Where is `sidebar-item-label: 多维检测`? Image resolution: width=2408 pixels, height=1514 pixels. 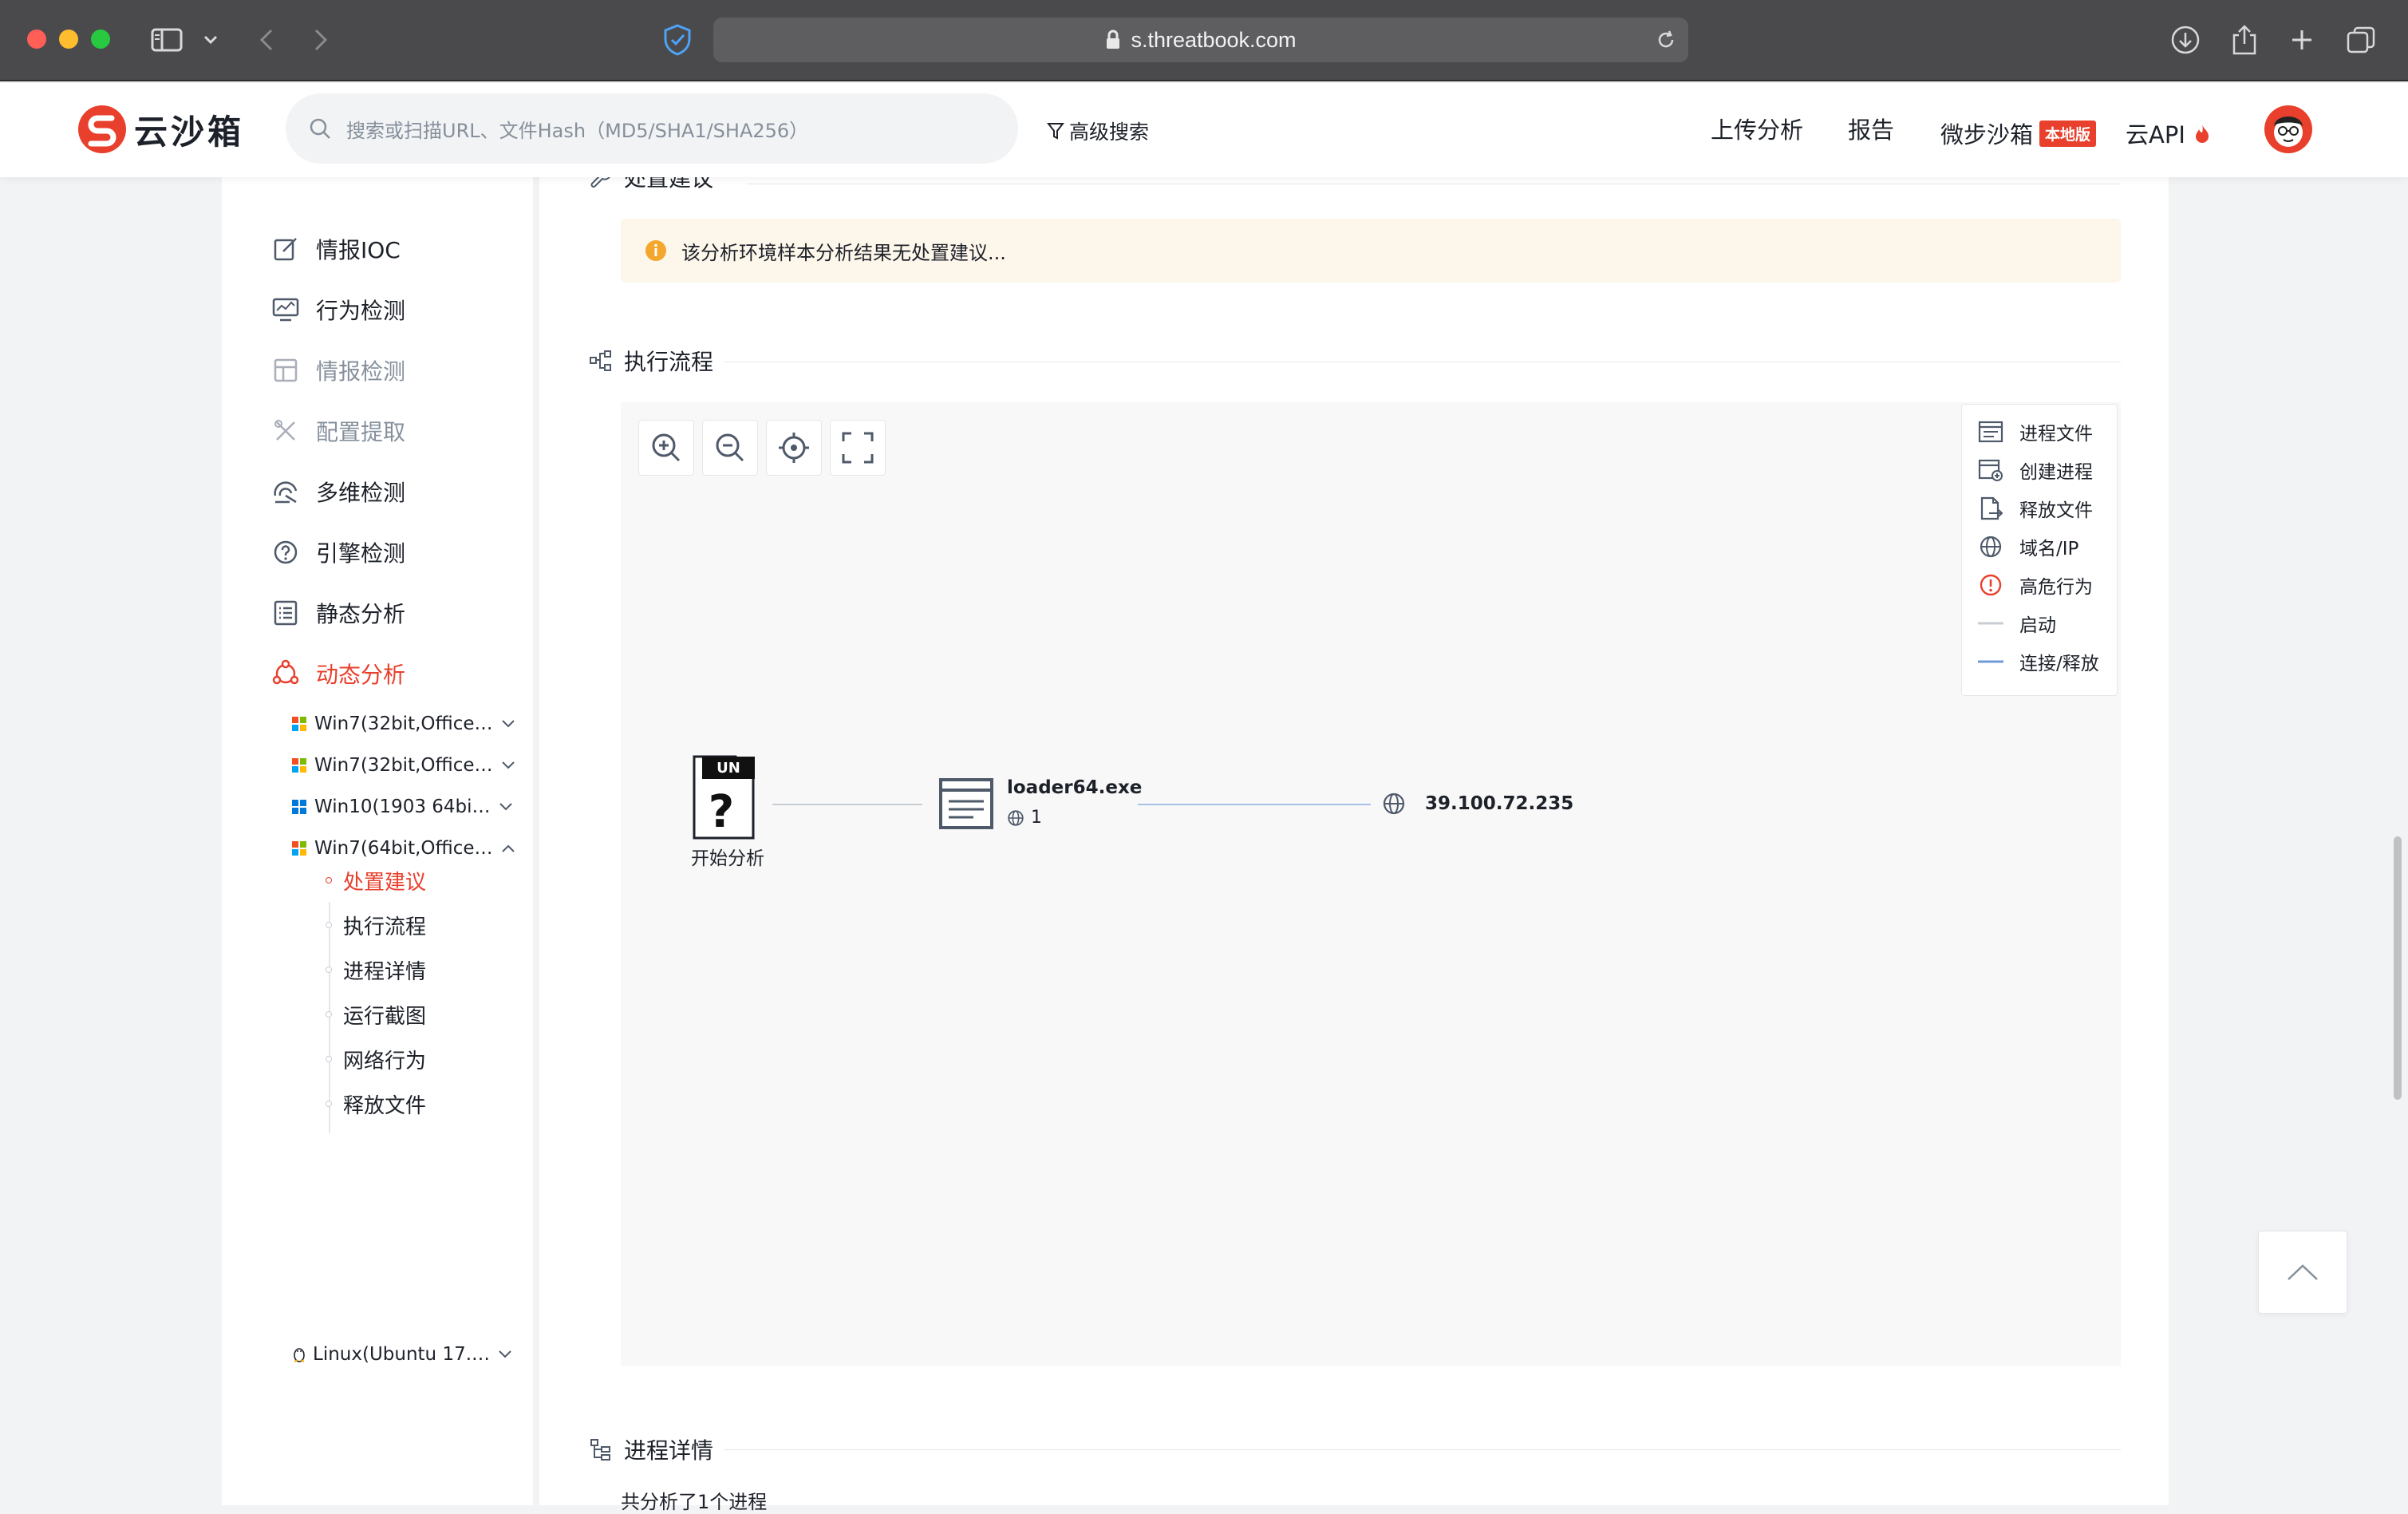 sidebar-item-label: 多维检测 is located at coordinates (361, 493).